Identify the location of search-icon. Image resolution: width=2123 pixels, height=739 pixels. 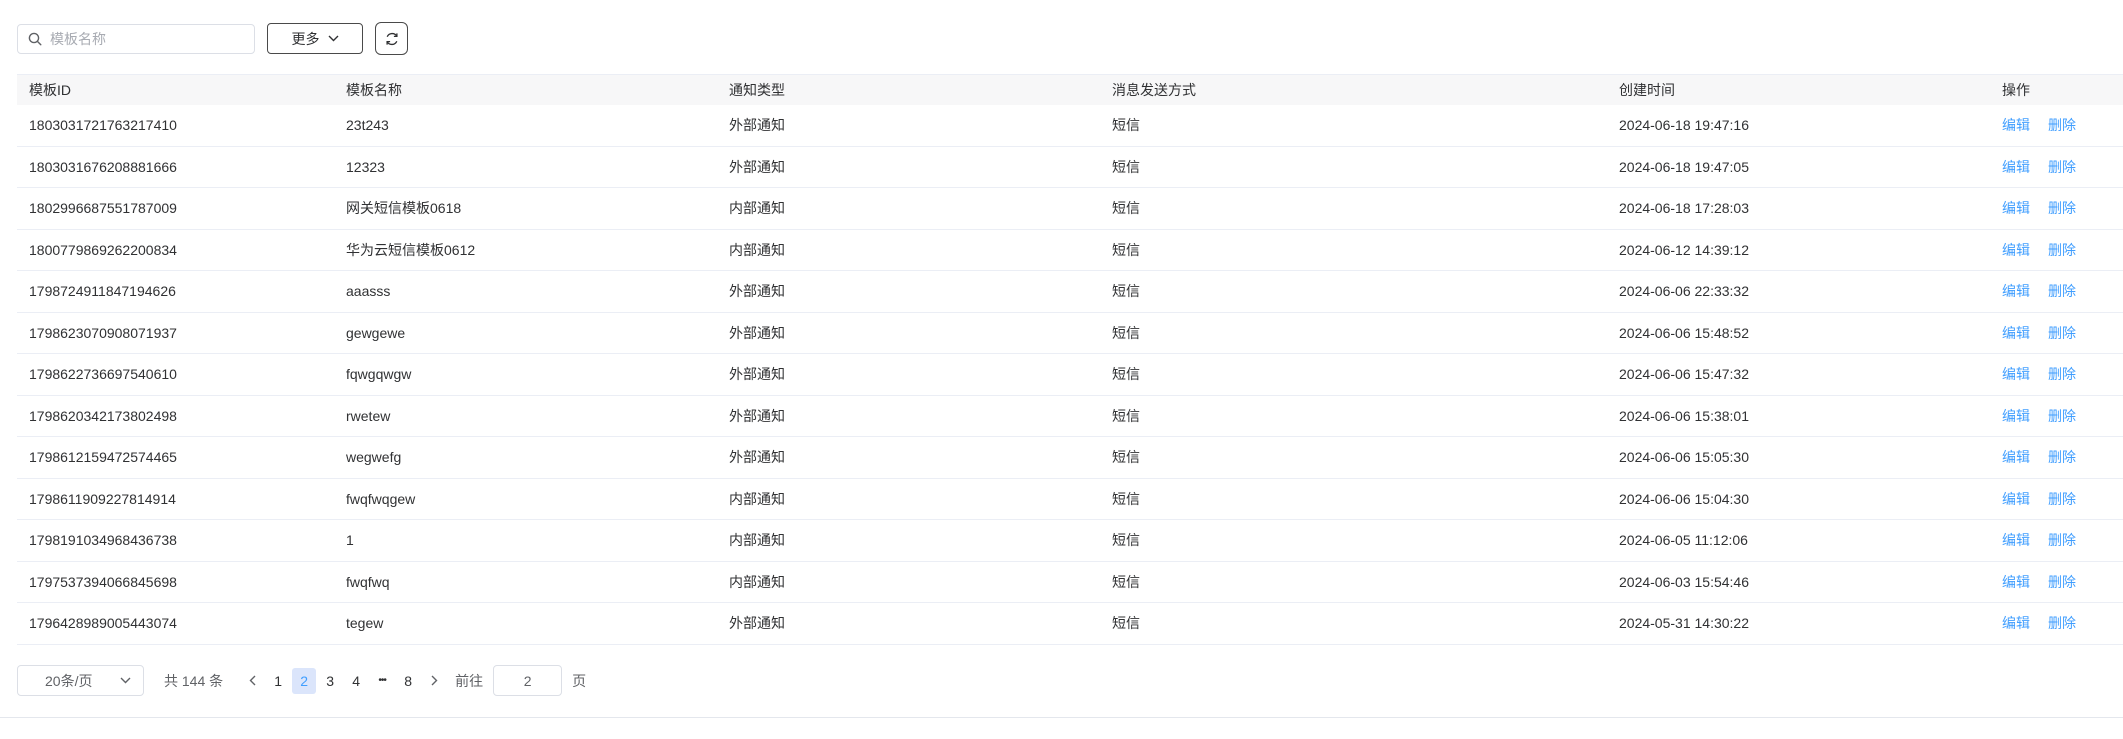
(35, 39).